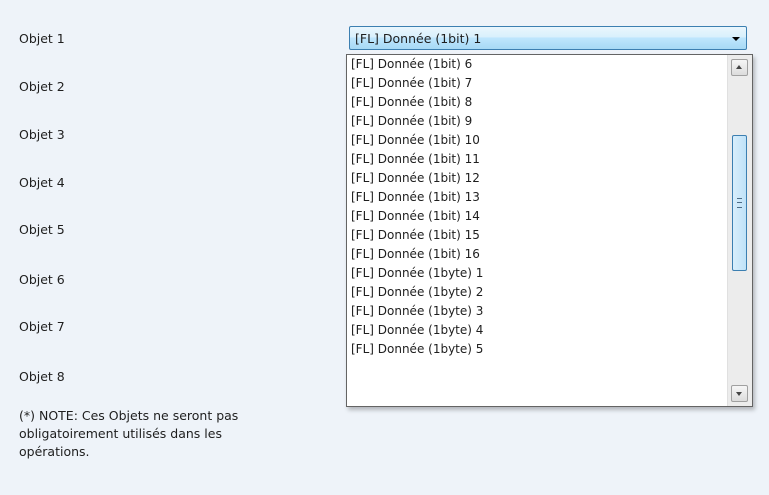  What do you see at coordinates (535, 178) in the screenshot?
I see `dropdown-option: [FL] Donnée (1bit) 12` at bounding box center [535, 178].